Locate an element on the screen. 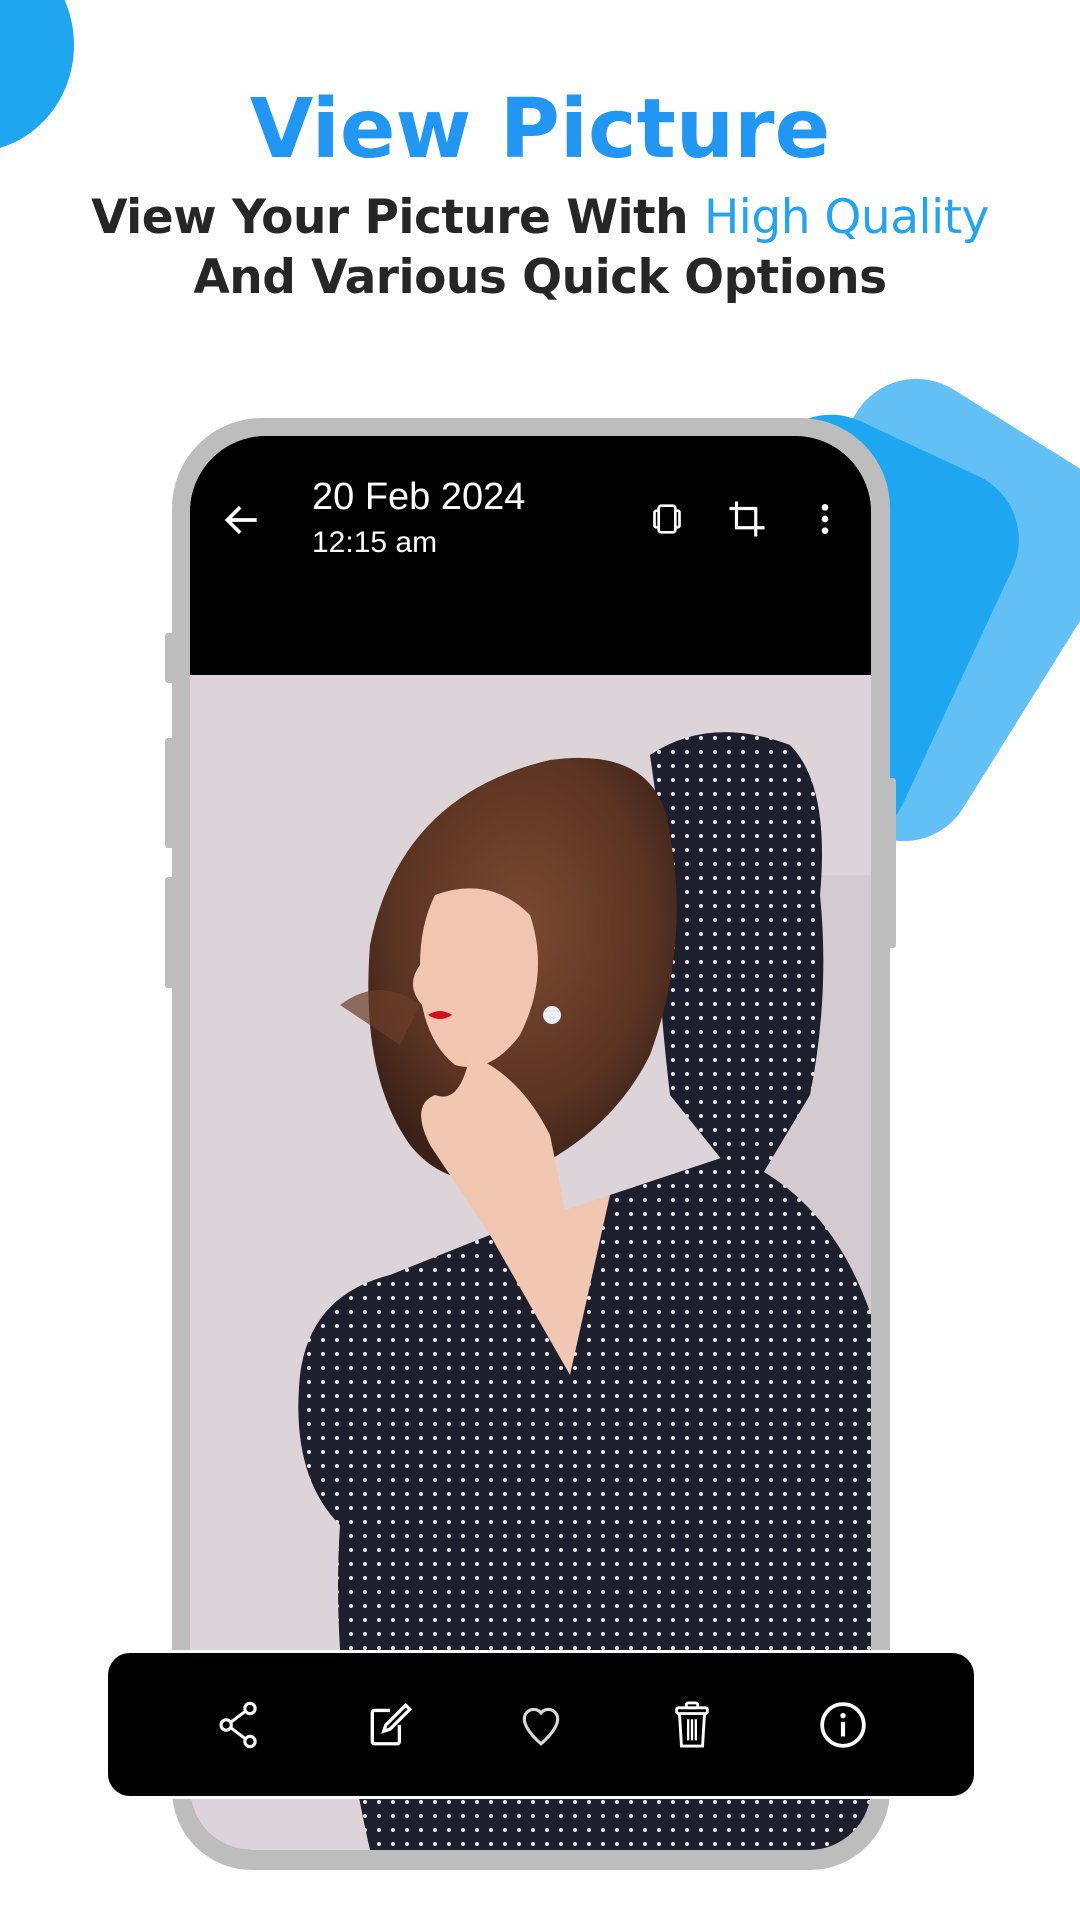 The width and height of the screenshot is (1080, 1920). delete-icon is located at coordinates (692, 1724).